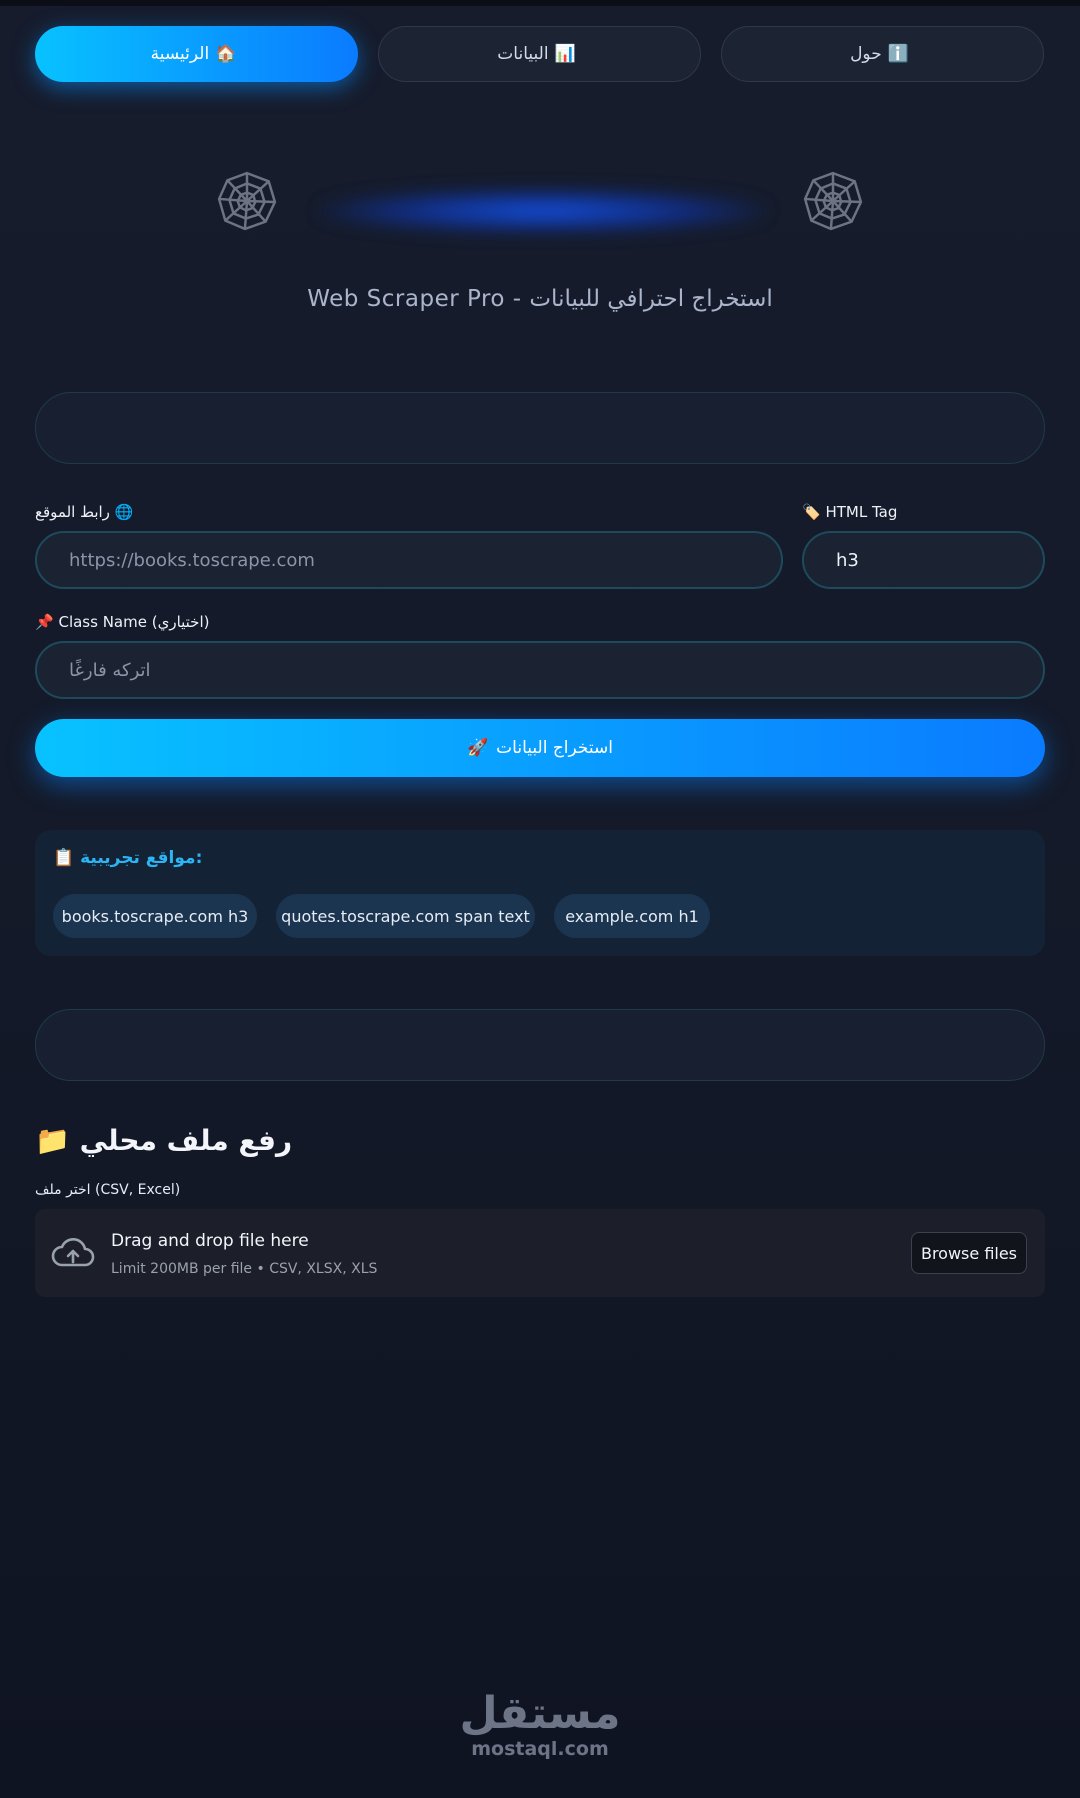 The height and width of the screenshot is (1798, 1080). What do you see at coordinates (543, 211) in the screenshot?
I see `title-glow` at bounding box center [543, 211].